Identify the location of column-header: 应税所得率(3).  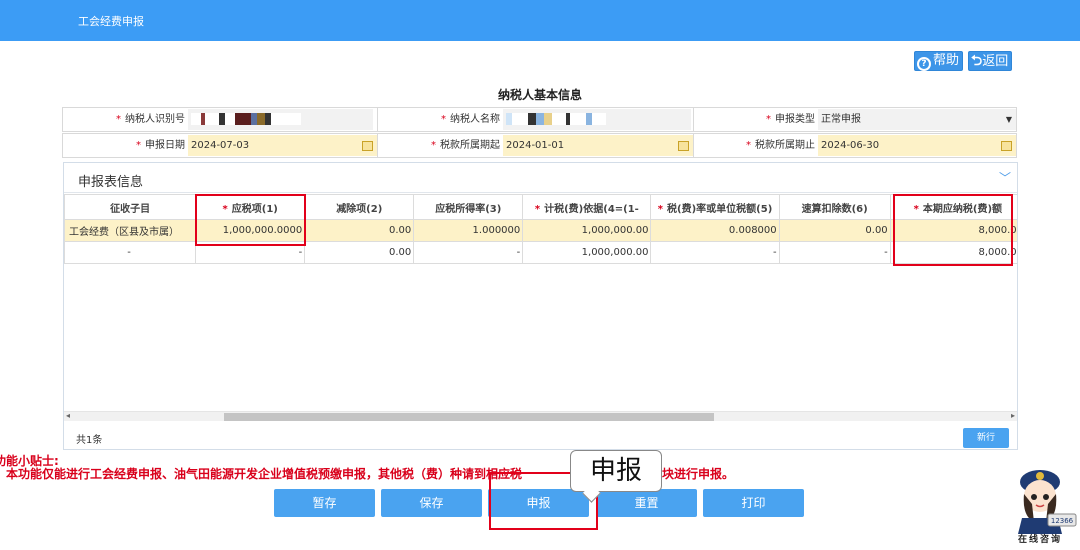
(468, 207).